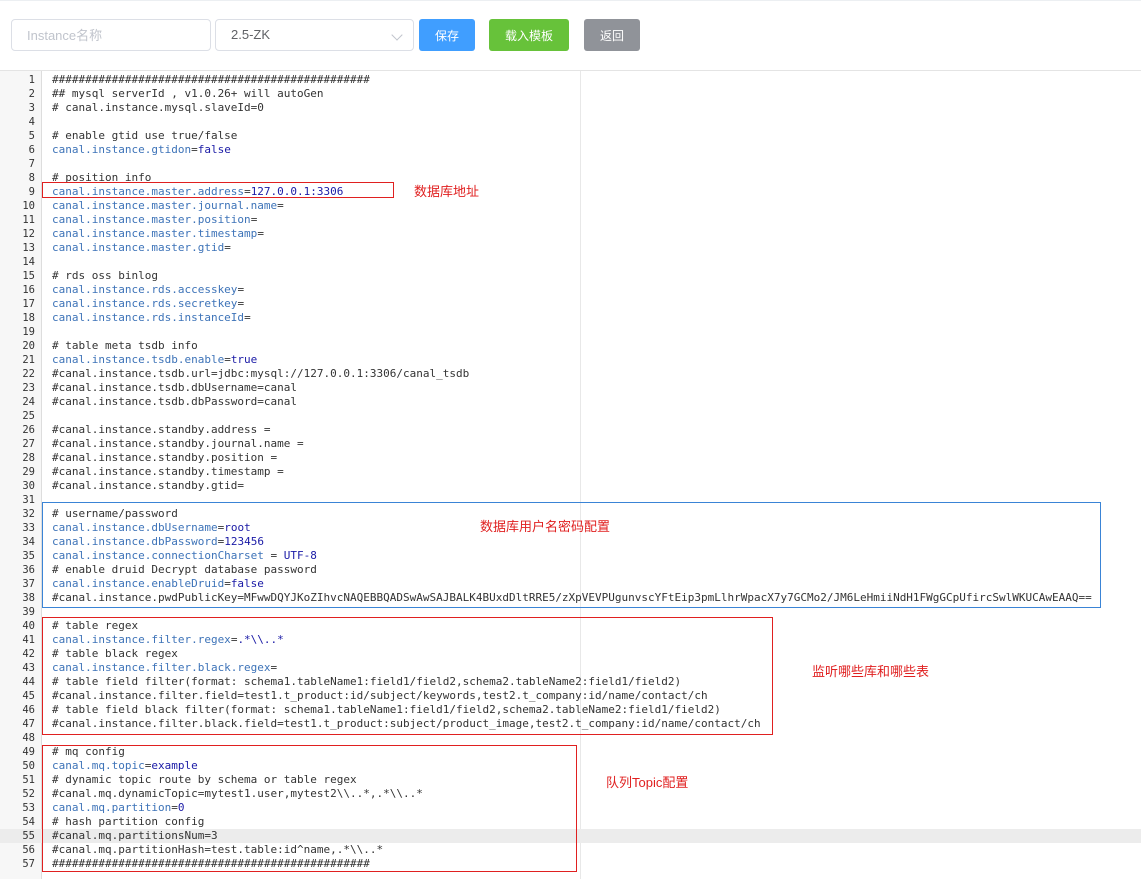 This screenshot has height=879, width=1141. I want to click on line-code: canal.instance.master.position=, so click(154, 220).